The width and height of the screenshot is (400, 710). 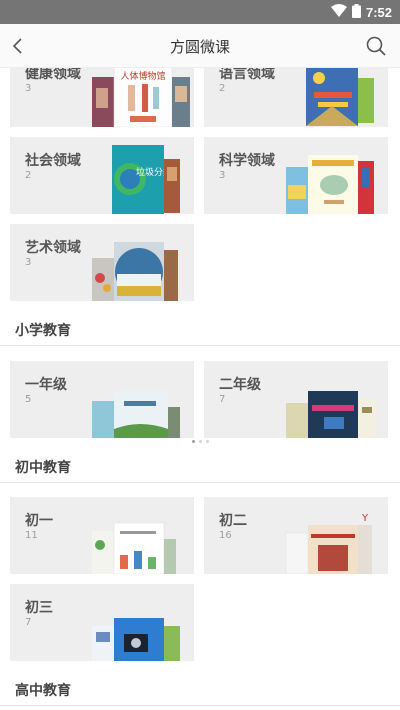 I want to click on category-card-art: 艺术领域 3, so click(x=102, y=262).